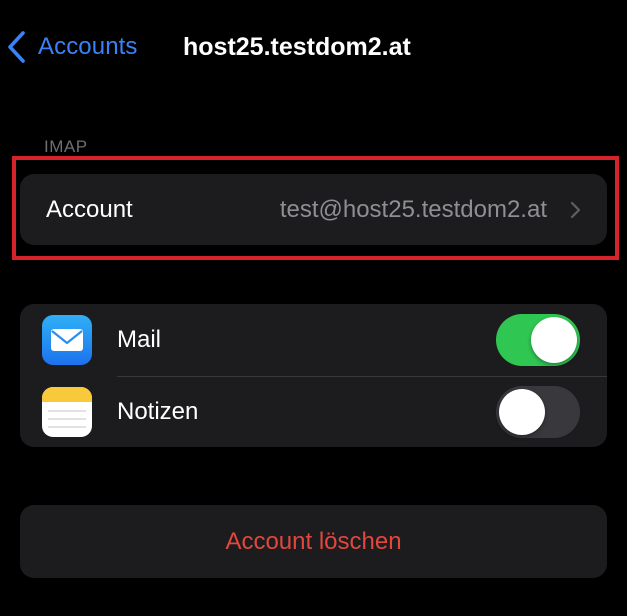 The image size is (627, 616). What do you see at coordinates (139, 339) in the screenshot?
I see `service-label-mail: Mail` at bounding box center [139, 339].